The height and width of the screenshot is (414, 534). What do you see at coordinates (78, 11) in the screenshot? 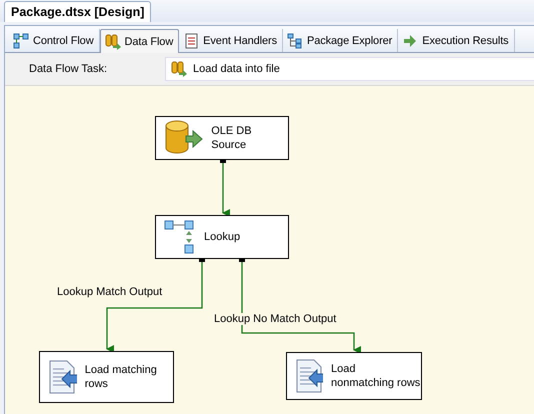
I see `document-tab: Package.dtsx [Design]` at bounding box center [78, 11].